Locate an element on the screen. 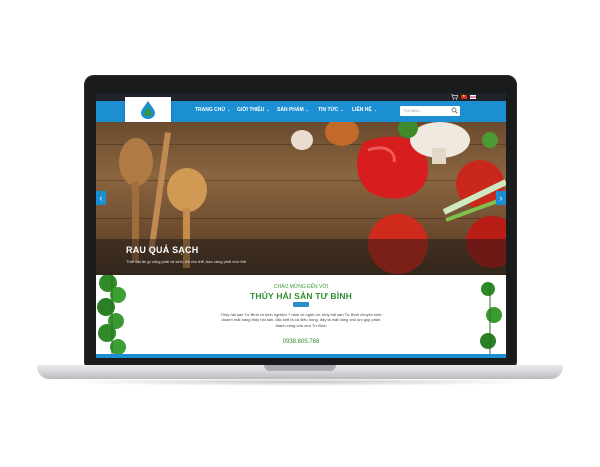 This screenshot has width=600, height=467. nav-label: GIỚI THIỆU is located at coordinates (251, 110).